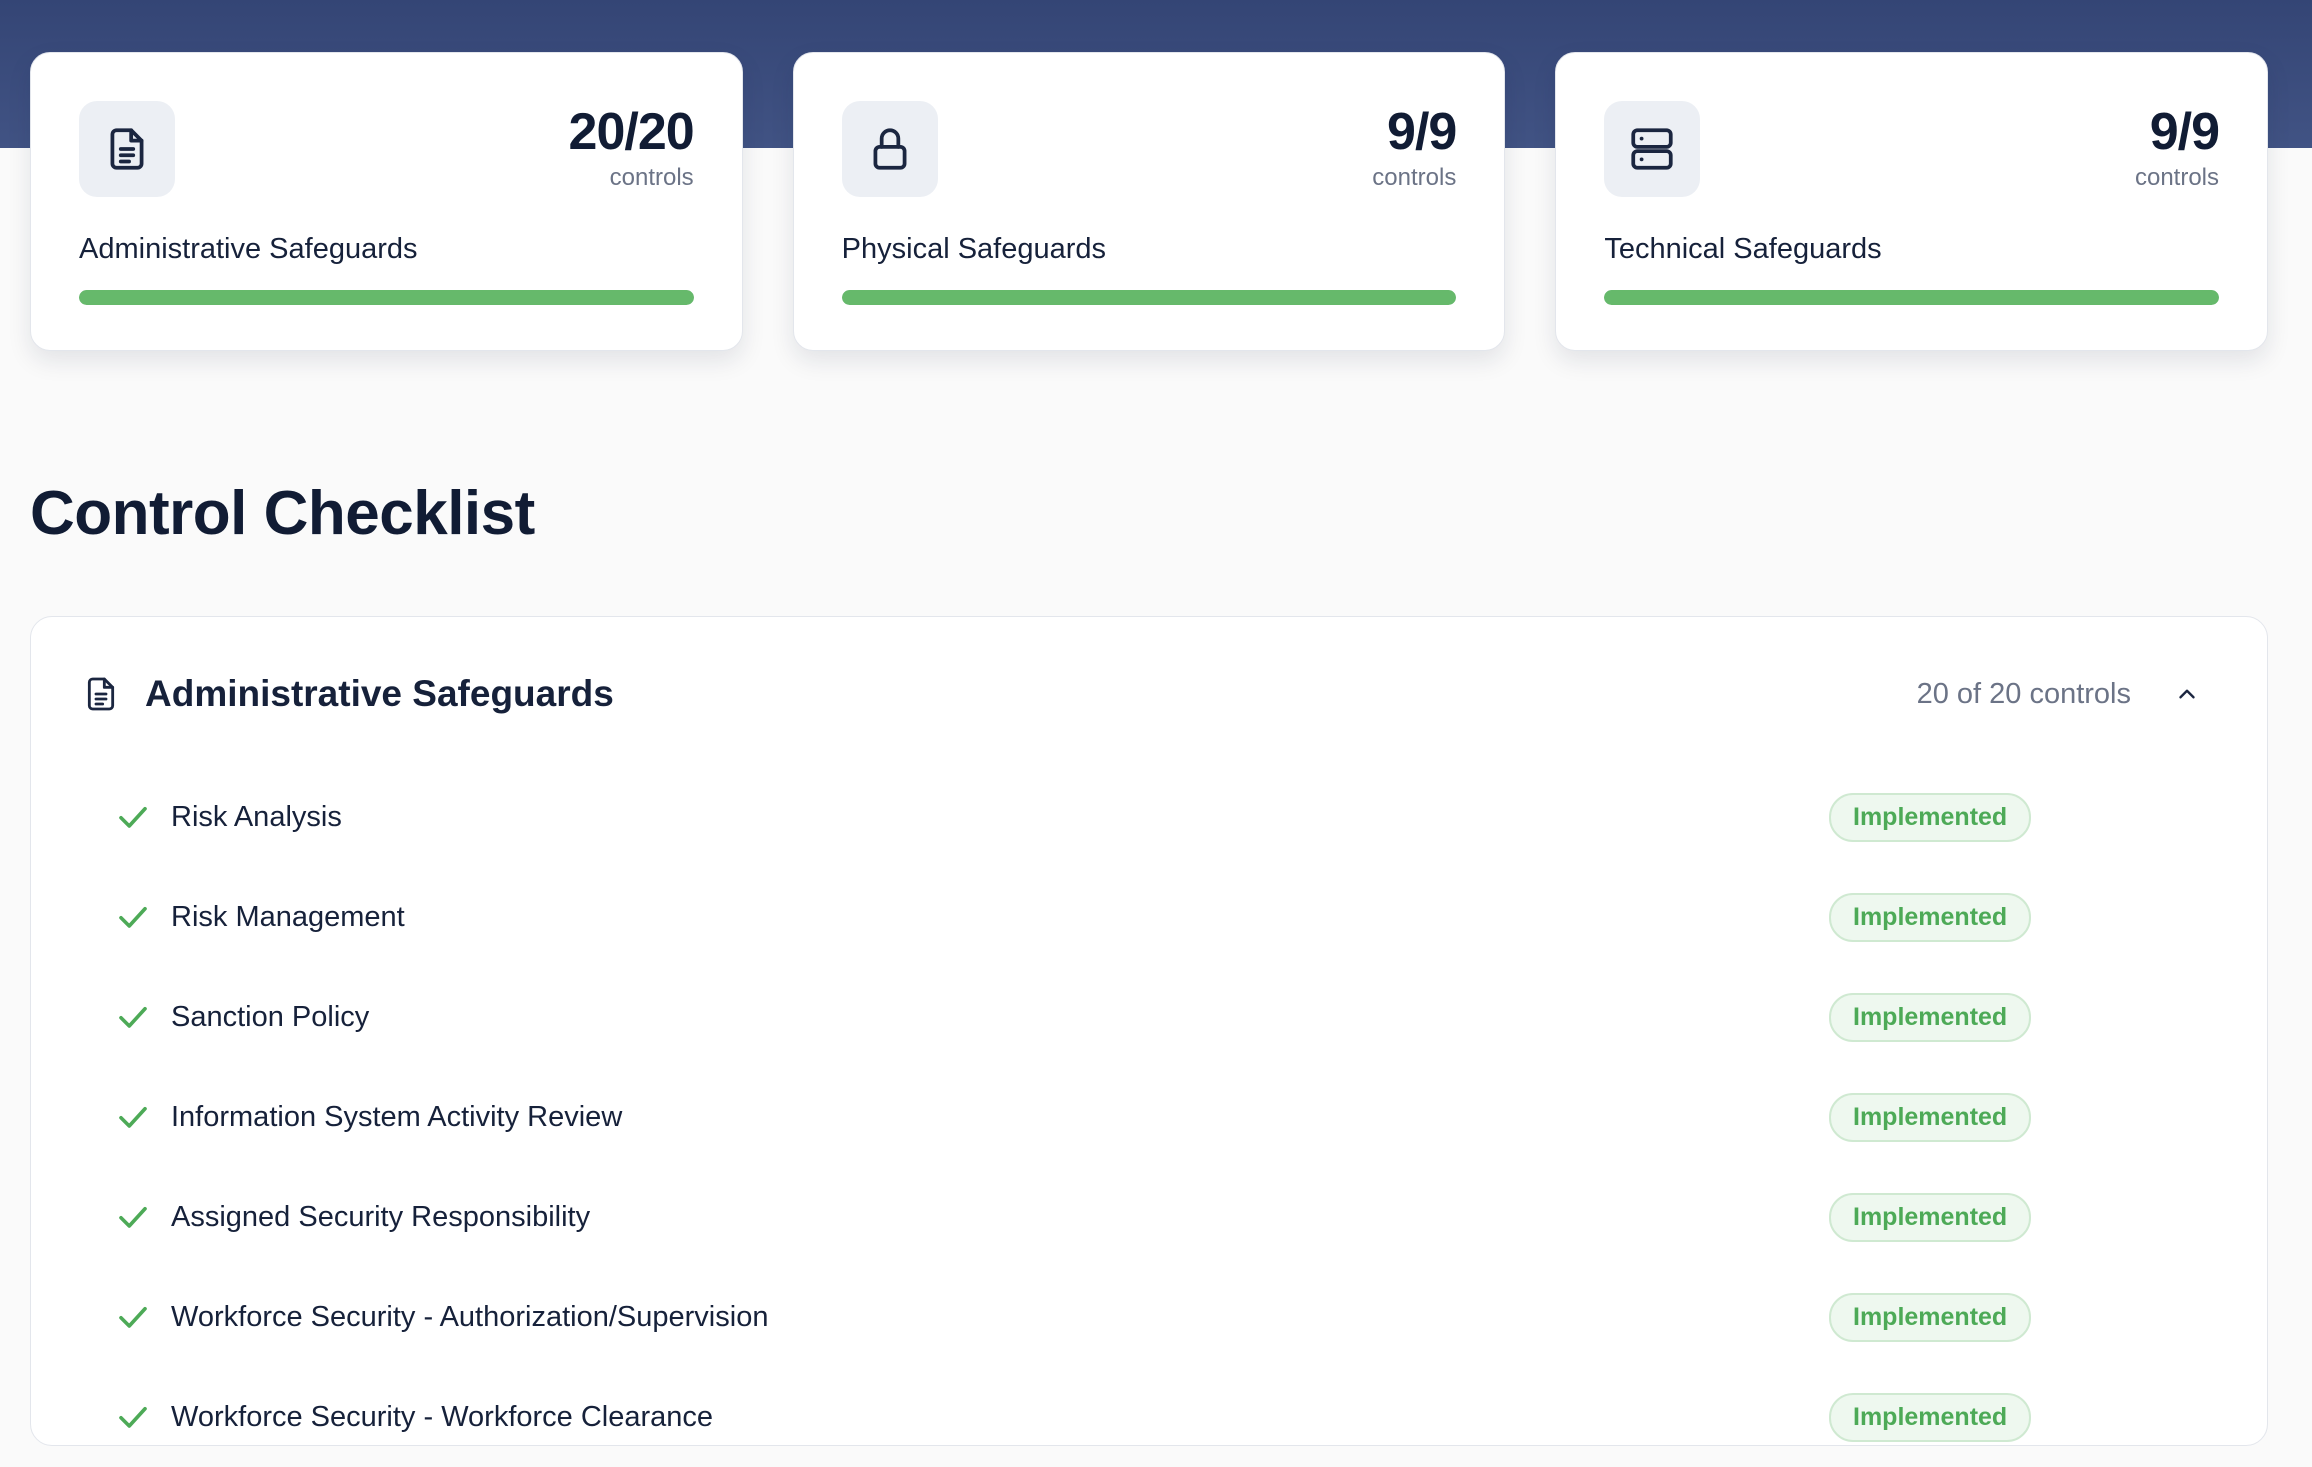 The image size is (2312, 1467). Describe the element at coordinates (1190, 917) in the screenshot. I see `list-item: Risk Management Implemented` at that location.